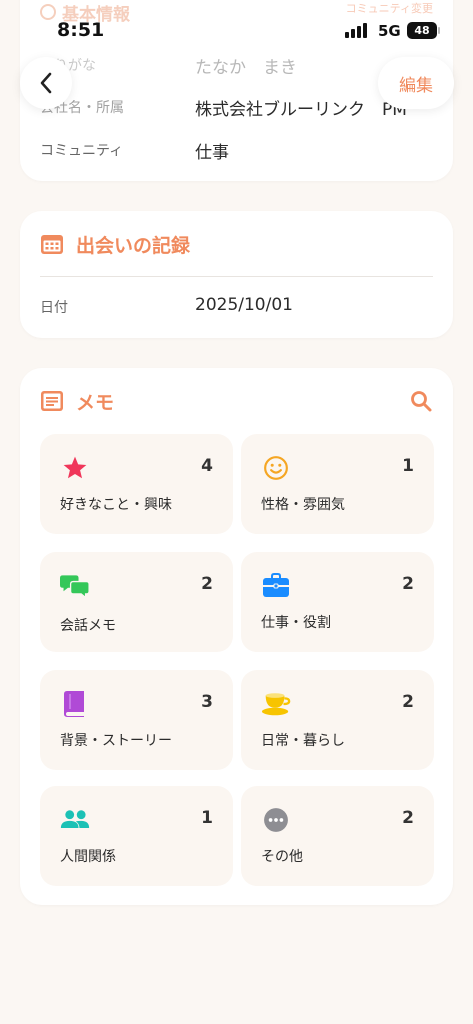 This screenshot has width=473, height=1024. I want to click on memo-category-label: 人間関係, so click(88, 857).